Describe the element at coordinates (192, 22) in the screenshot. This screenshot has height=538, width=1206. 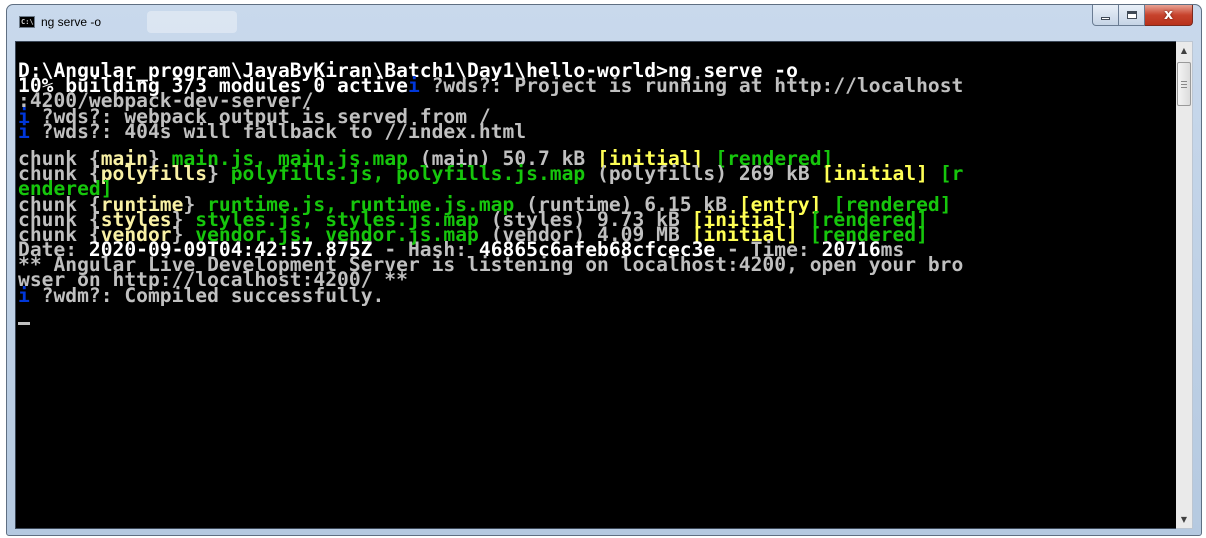
I see `title-glow` at that location.